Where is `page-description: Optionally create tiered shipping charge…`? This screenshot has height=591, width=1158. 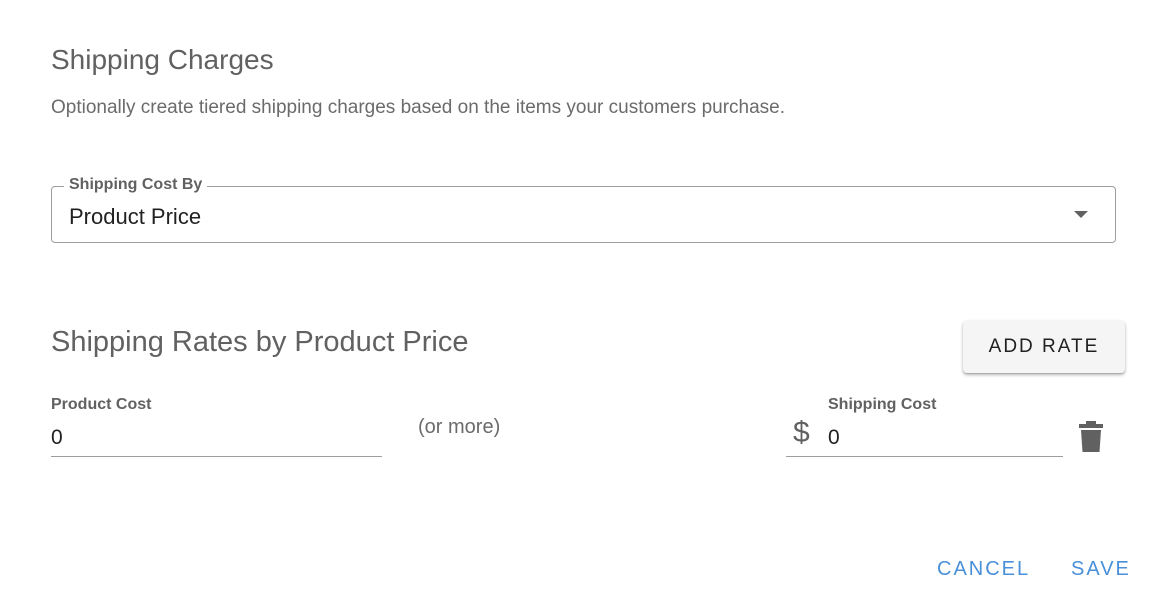
page-description: Optionally create tiered shipping charge… is located at coordinates (418, 107).